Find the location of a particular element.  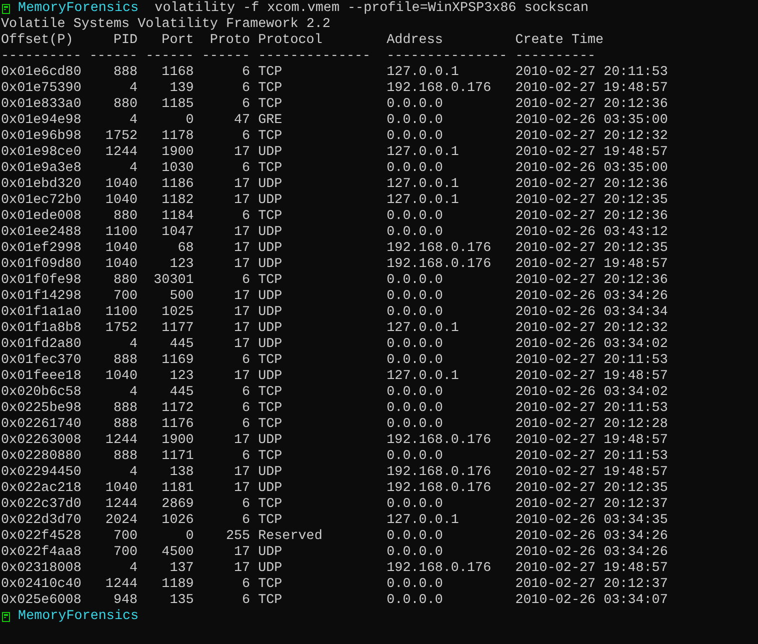

table-cell: 1026 is located at coordinates (178, 521).